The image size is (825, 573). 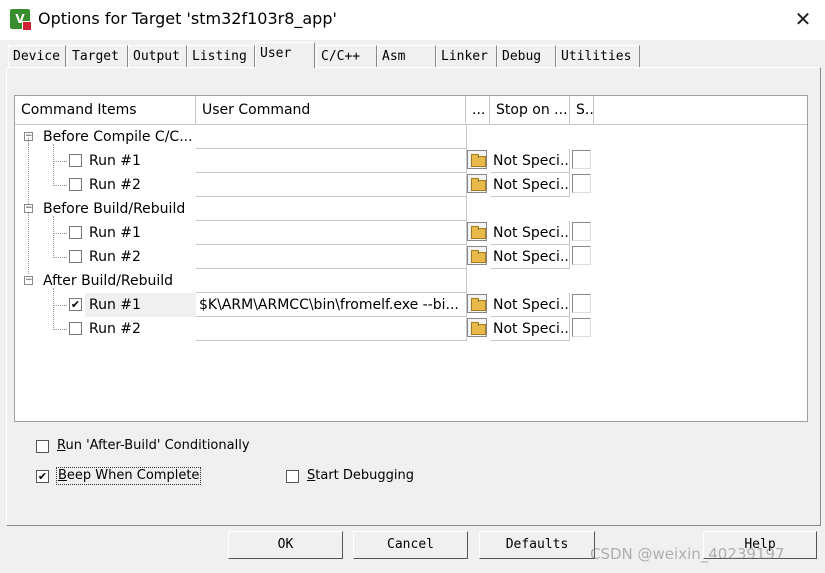 What do you see at coordinates (285, 545) in the screenshot?
I see `ok-button: OK` at bounding box center [285, 545].